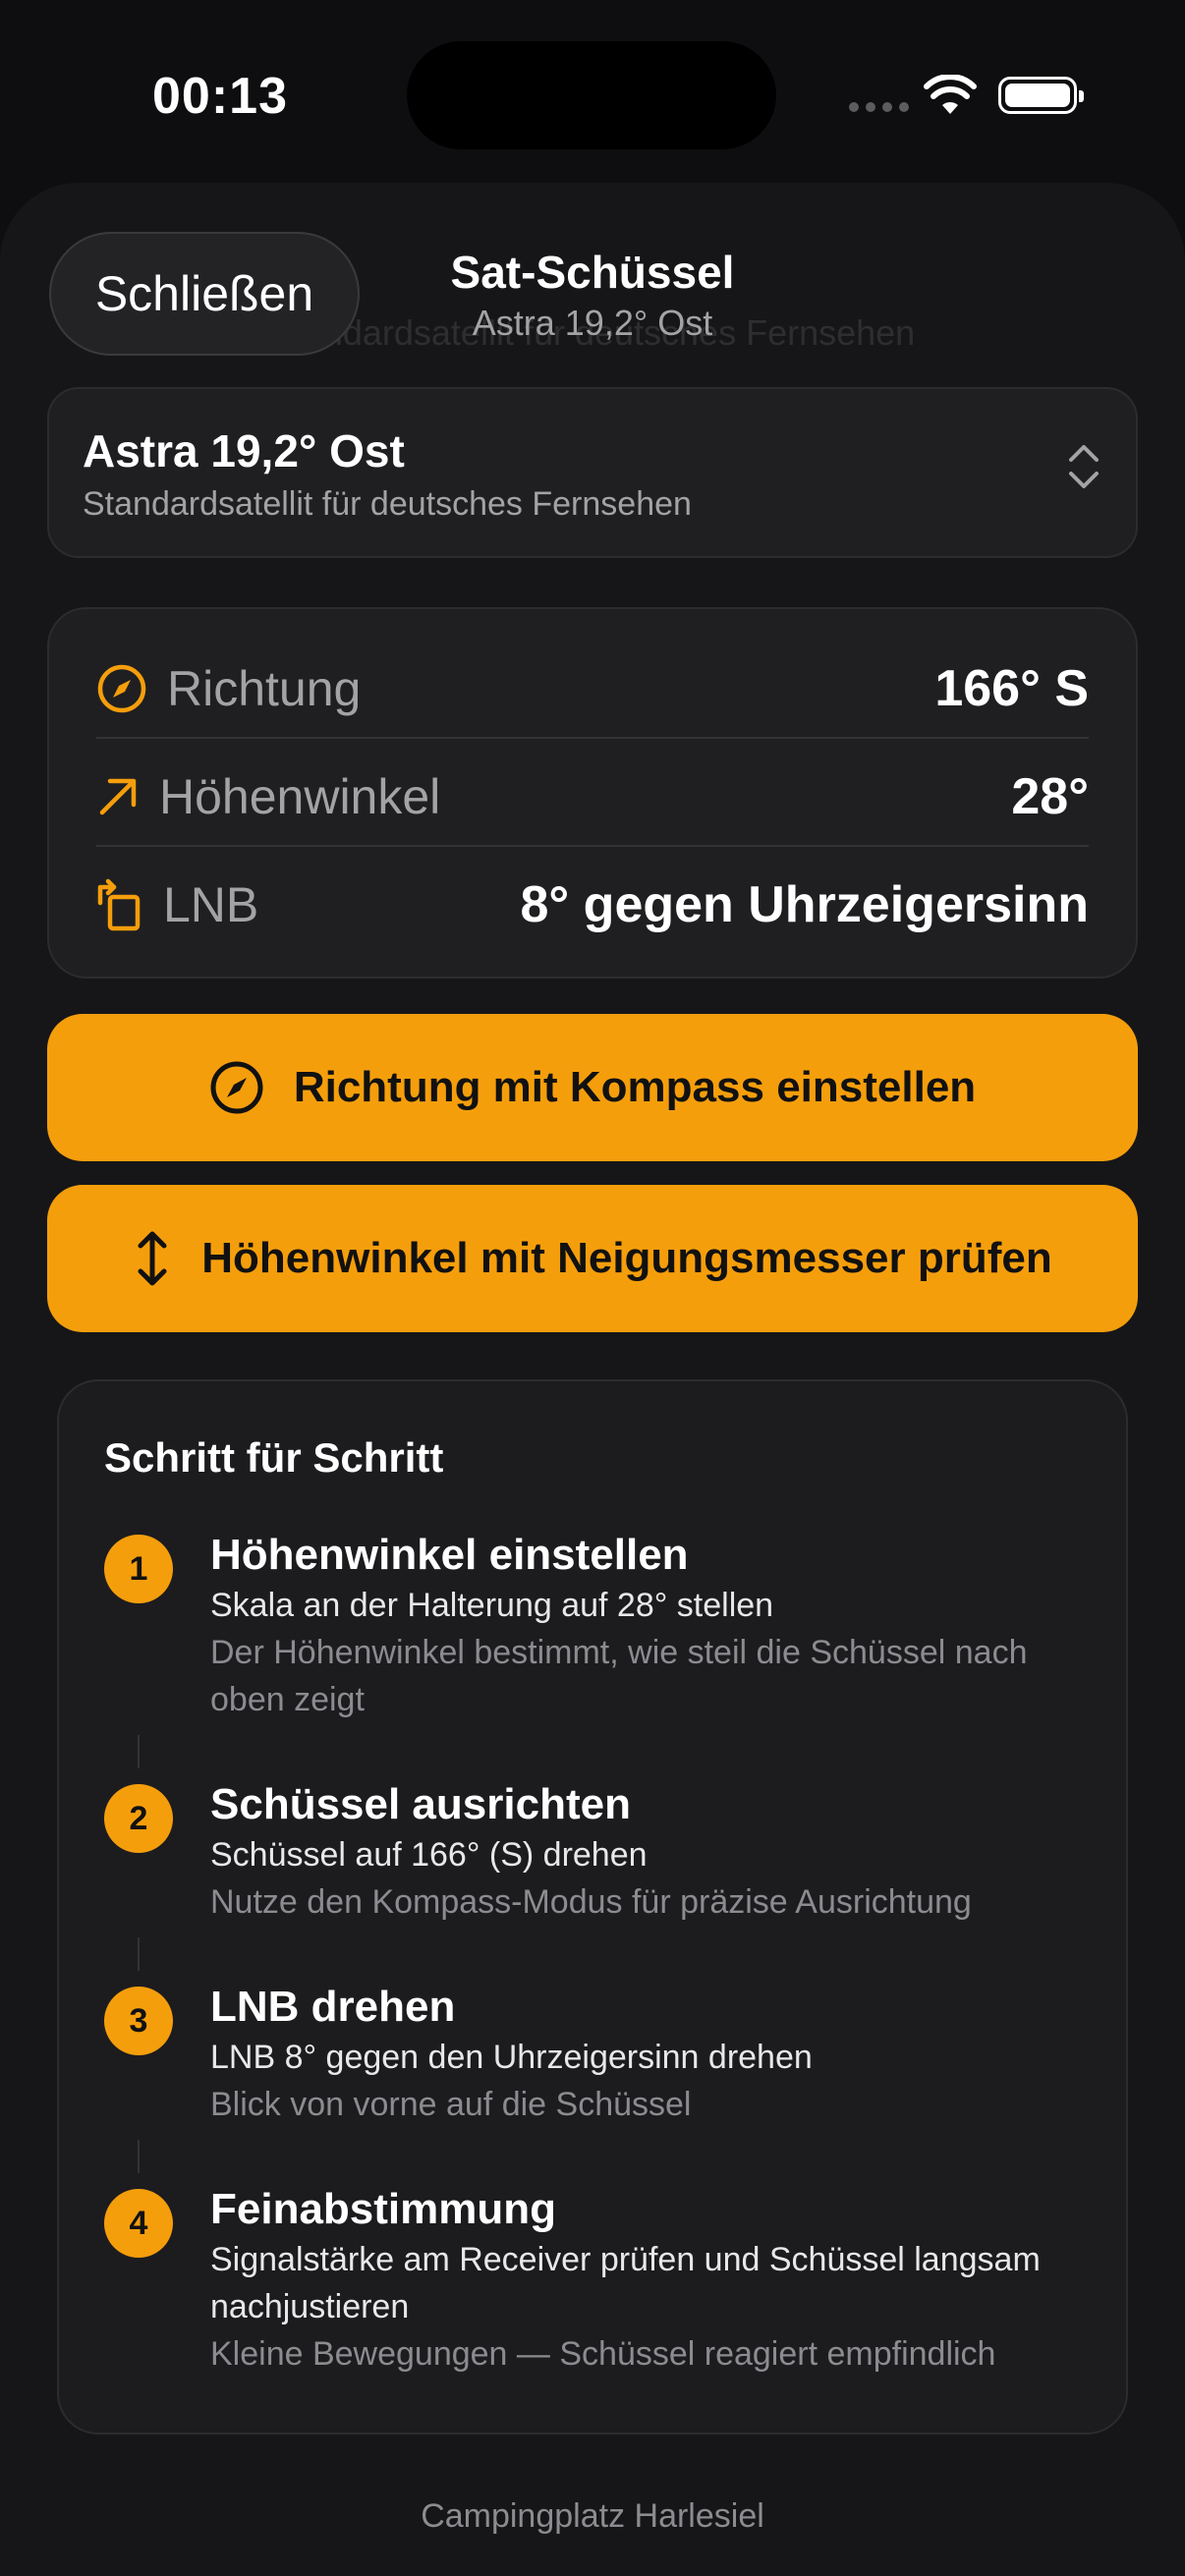 This screenshot has width=1185, height=2576. I want to click on step-instruction: LNB 8° gegen den Uhrzeigersinn drehen, so click(512, 2057).